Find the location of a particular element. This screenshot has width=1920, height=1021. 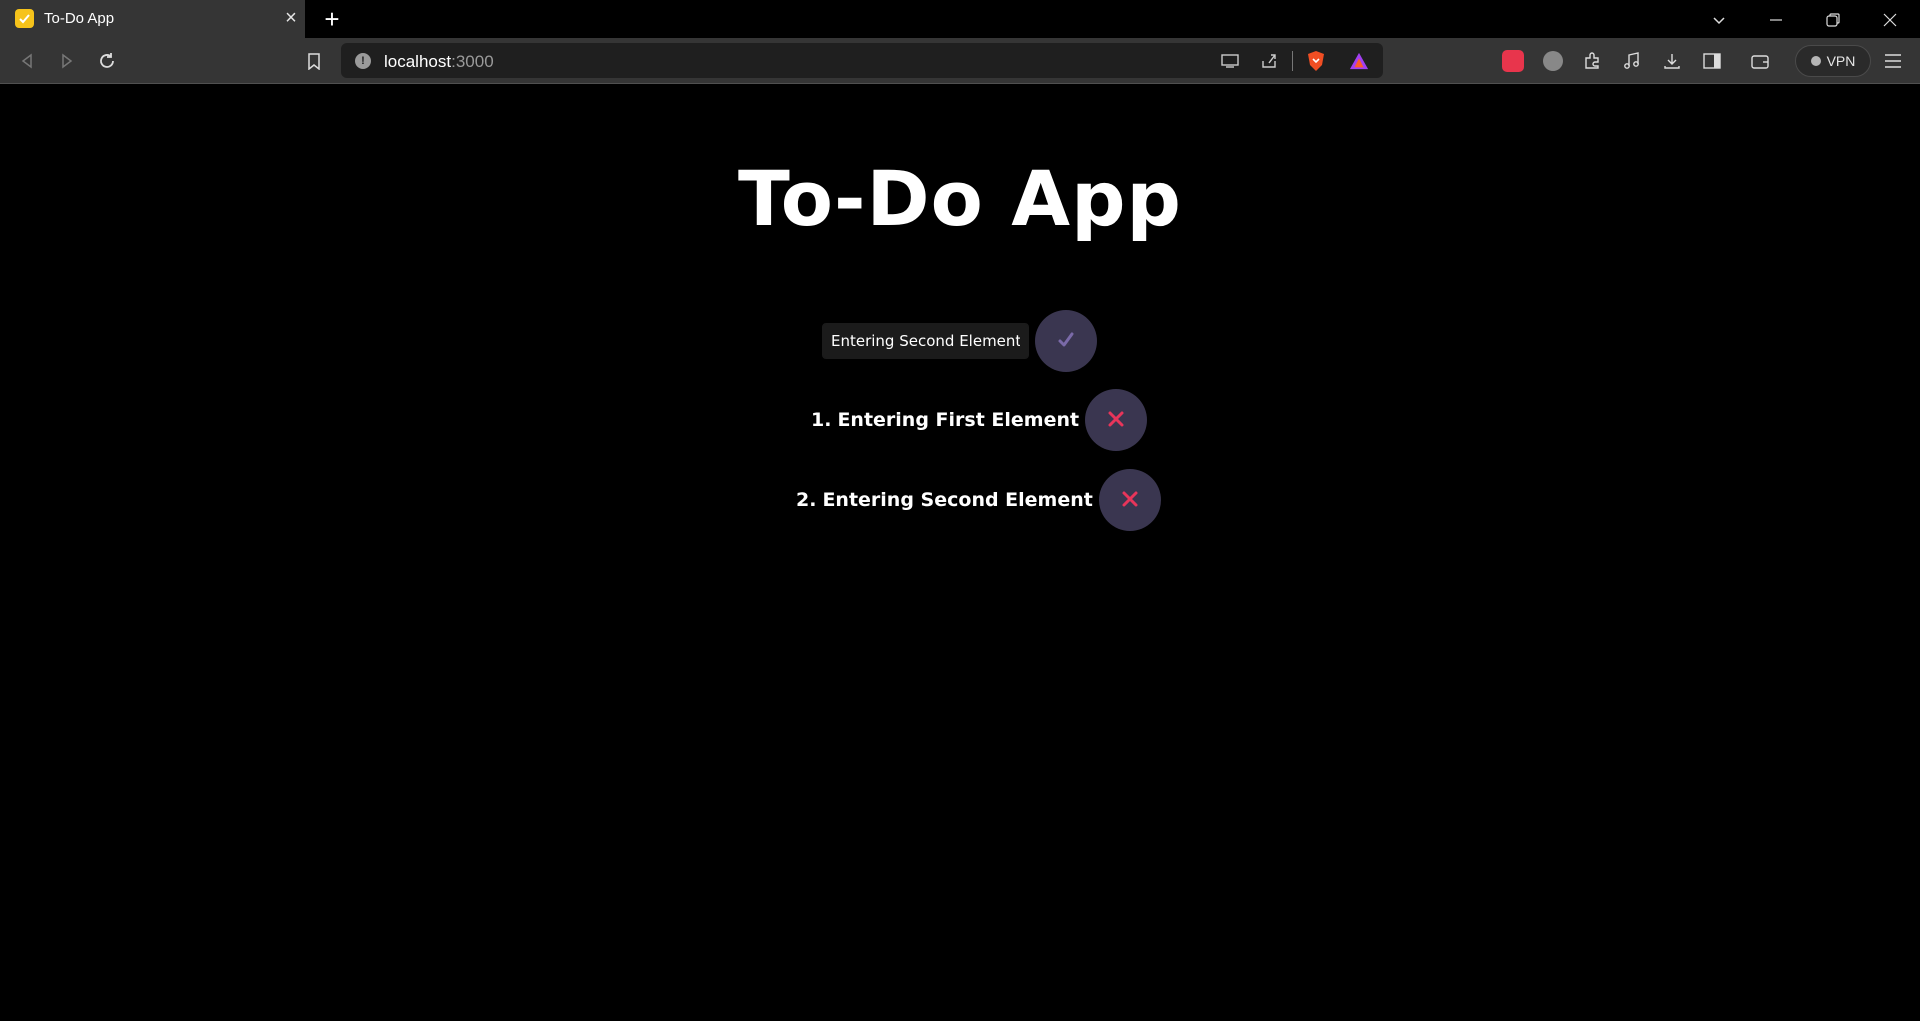

browser-tab: To-Do App × is located at coordinates (152, 19).